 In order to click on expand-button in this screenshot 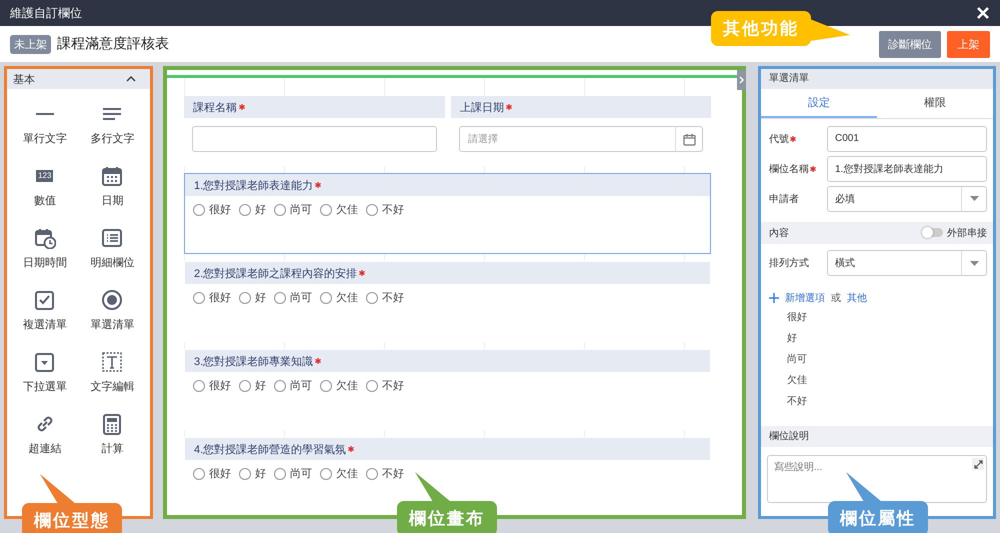, I will do `click(978, 464)`.